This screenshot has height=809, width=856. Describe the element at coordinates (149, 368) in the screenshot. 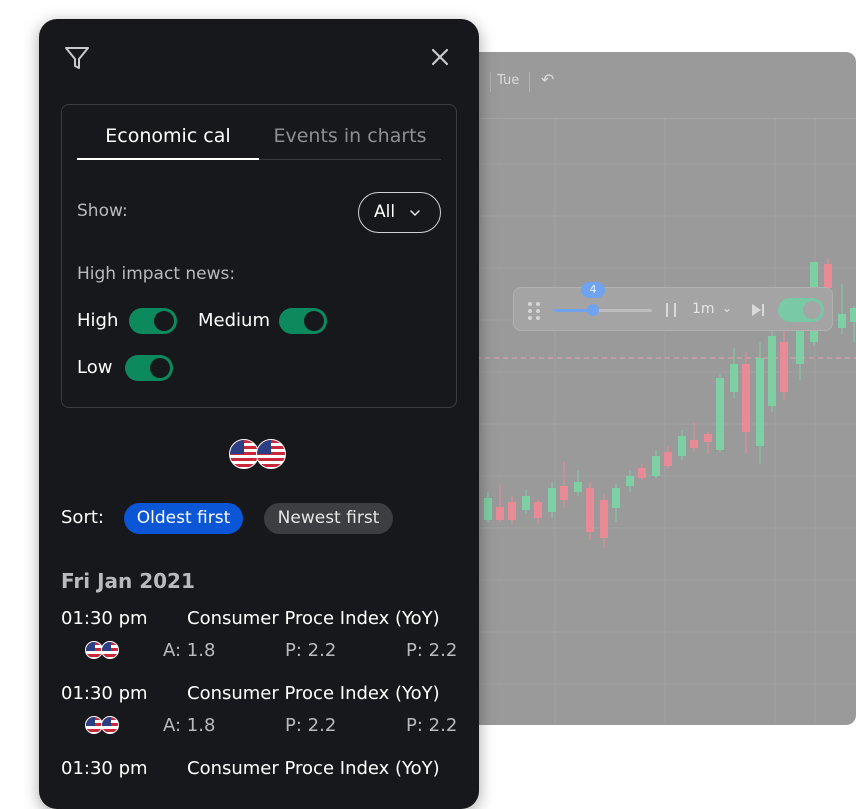

I see `low-toggle` at that location.